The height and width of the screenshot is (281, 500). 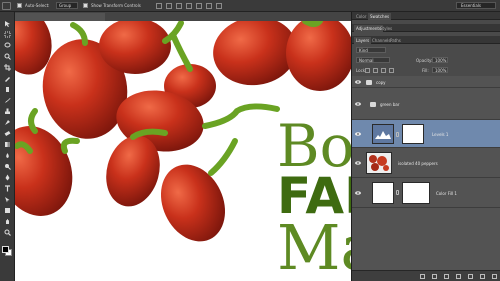 I want to click on align-bottom-icon, so click(x=179, y=6).